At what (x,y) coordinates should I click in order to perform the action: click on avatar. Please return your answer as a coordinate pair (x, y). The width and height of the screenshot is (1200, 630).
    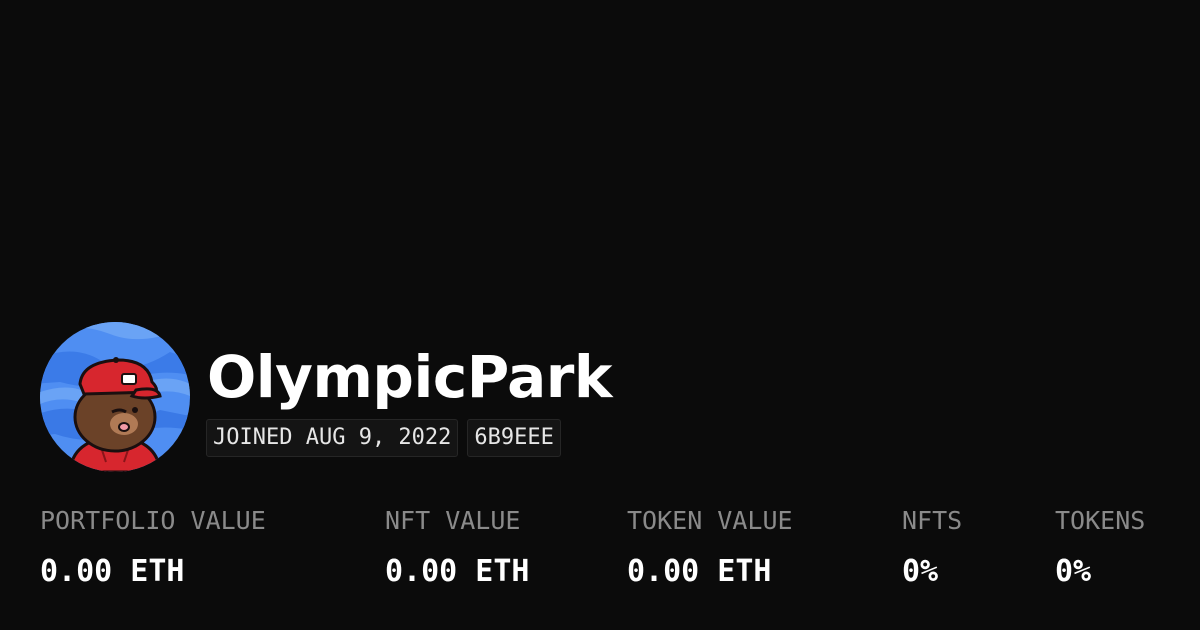
    Looking at the image, I should click on (115, 397).